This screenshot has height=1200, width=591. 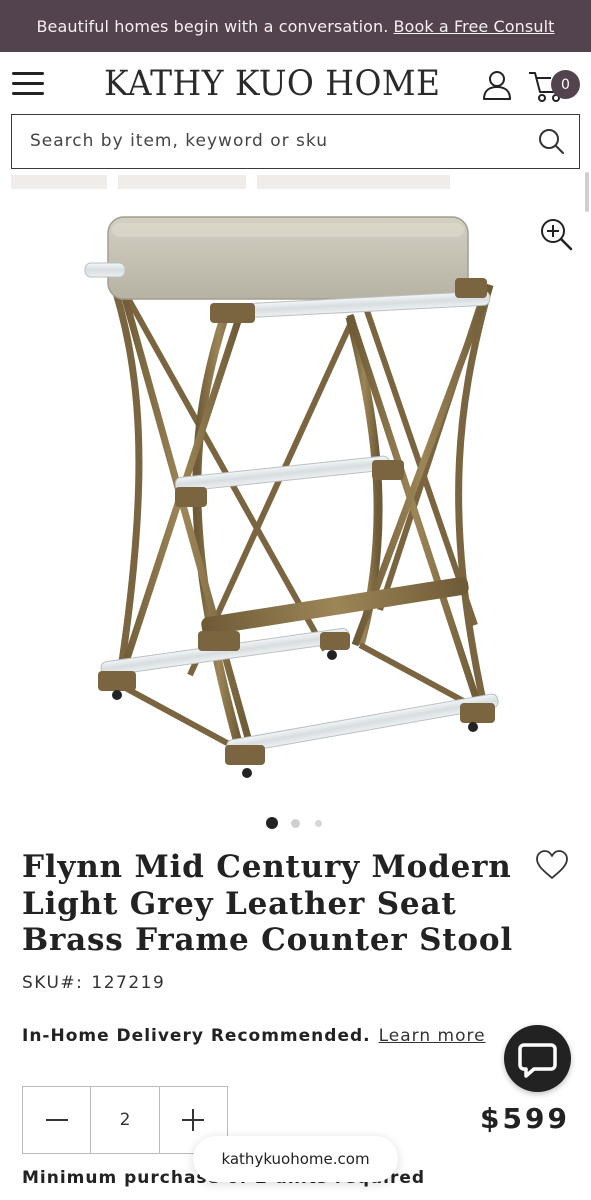 I want to click on search-bar, so click(x=295, y=141).